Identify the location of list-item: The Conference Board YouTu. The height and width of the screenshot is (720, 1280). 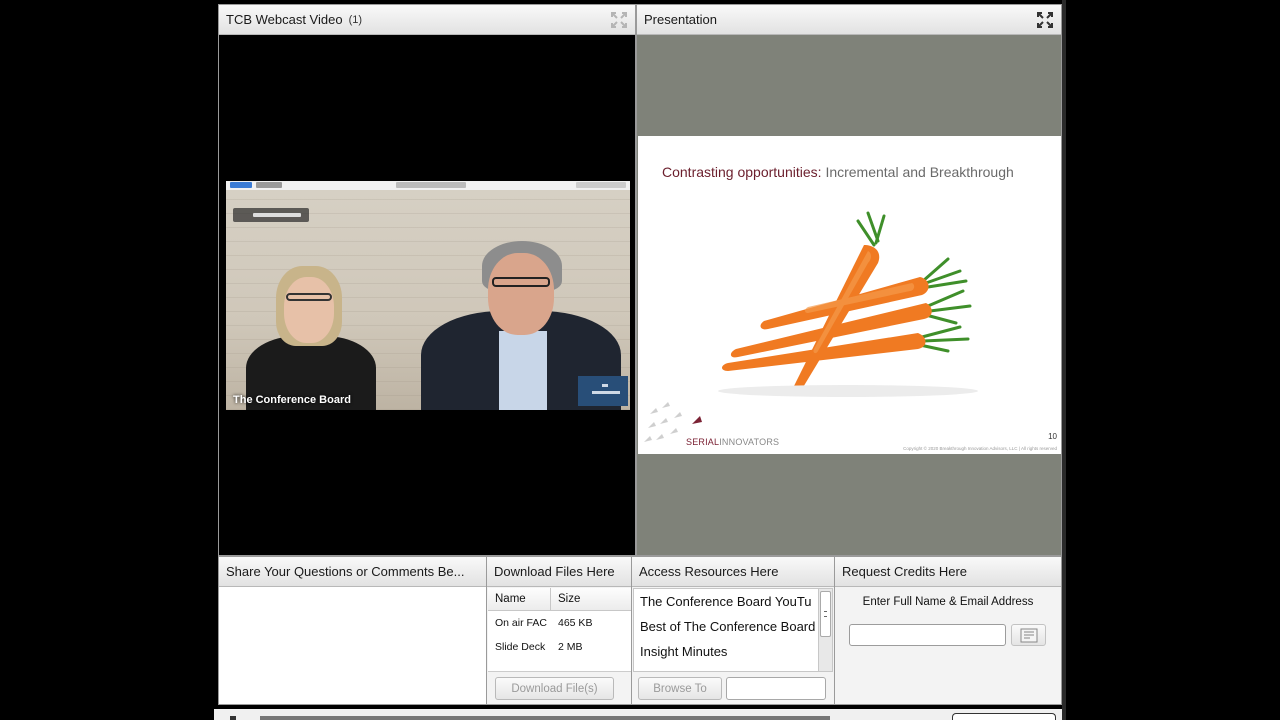
(726, 601).